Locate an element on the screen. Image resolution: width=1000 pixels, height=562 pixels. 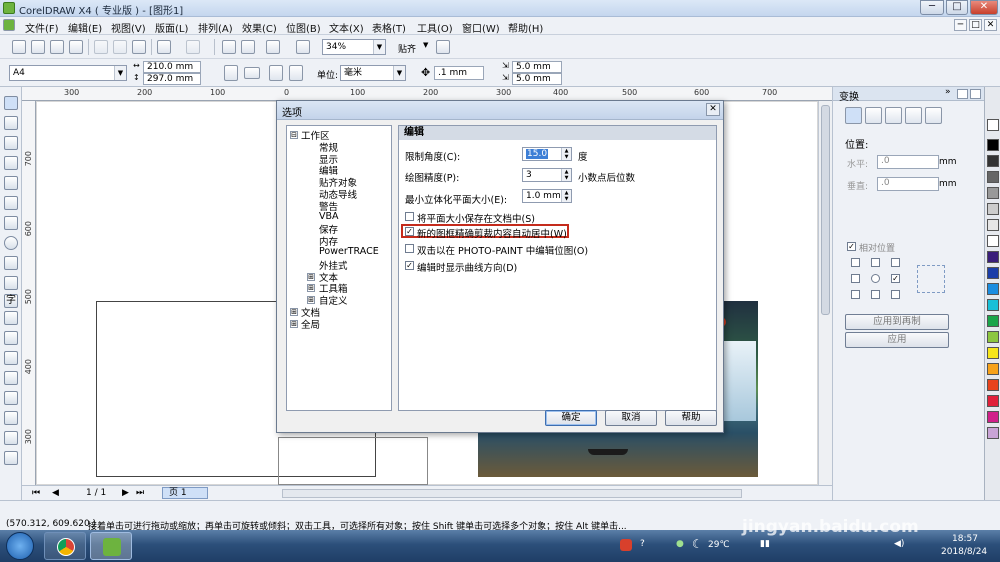
paste-icon is located at coordinates (139, 47).